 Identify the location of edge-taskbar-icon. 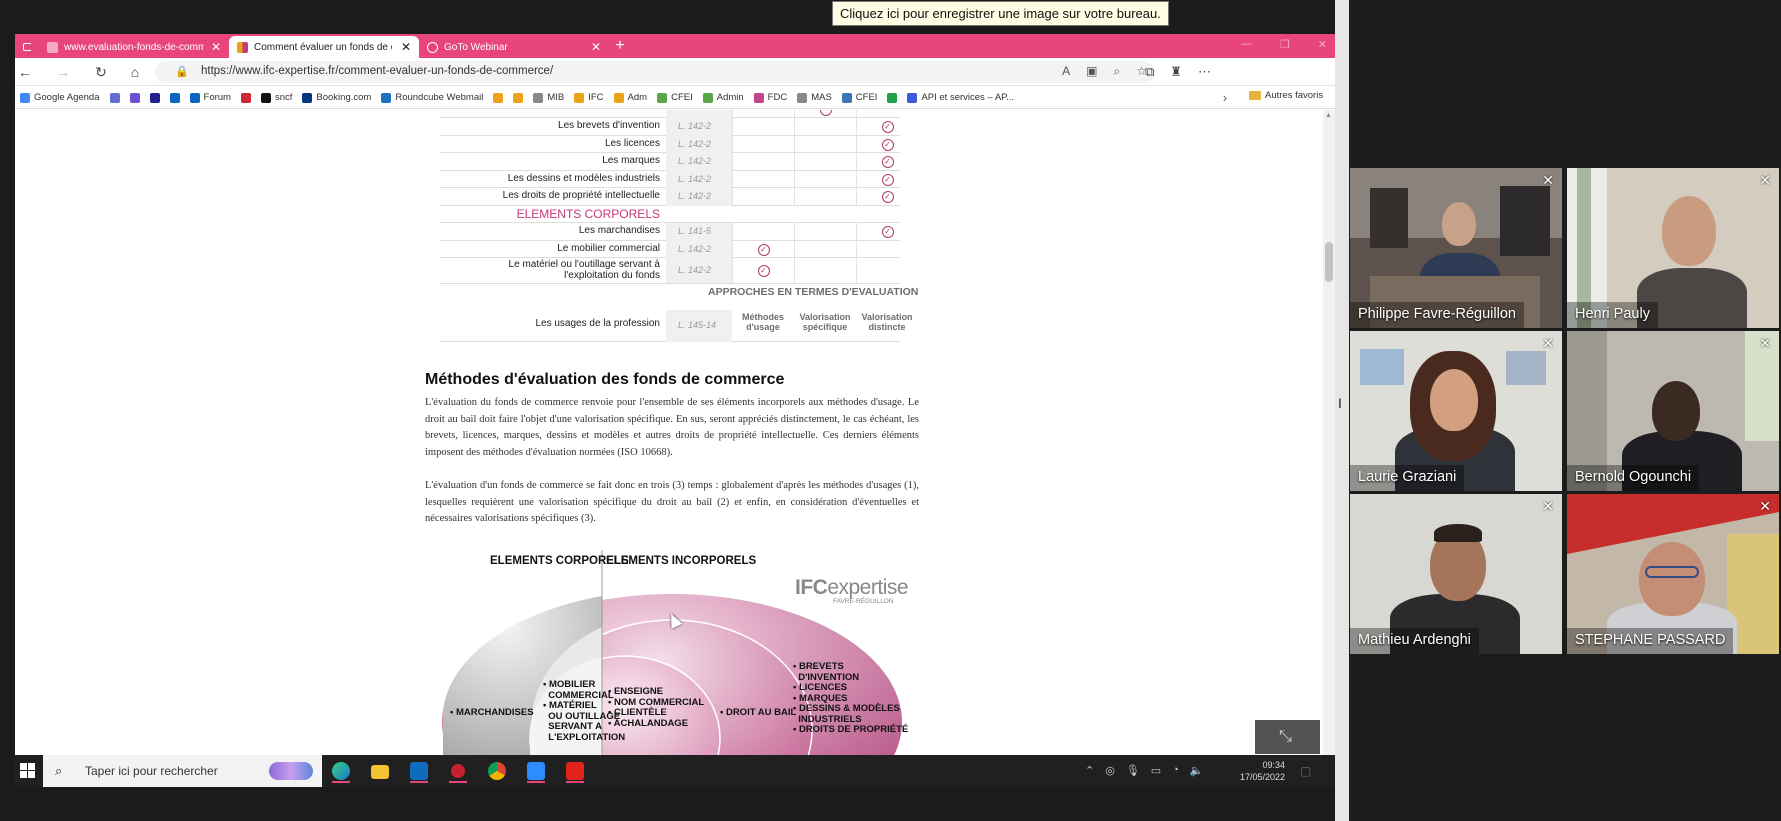
(341, 771).